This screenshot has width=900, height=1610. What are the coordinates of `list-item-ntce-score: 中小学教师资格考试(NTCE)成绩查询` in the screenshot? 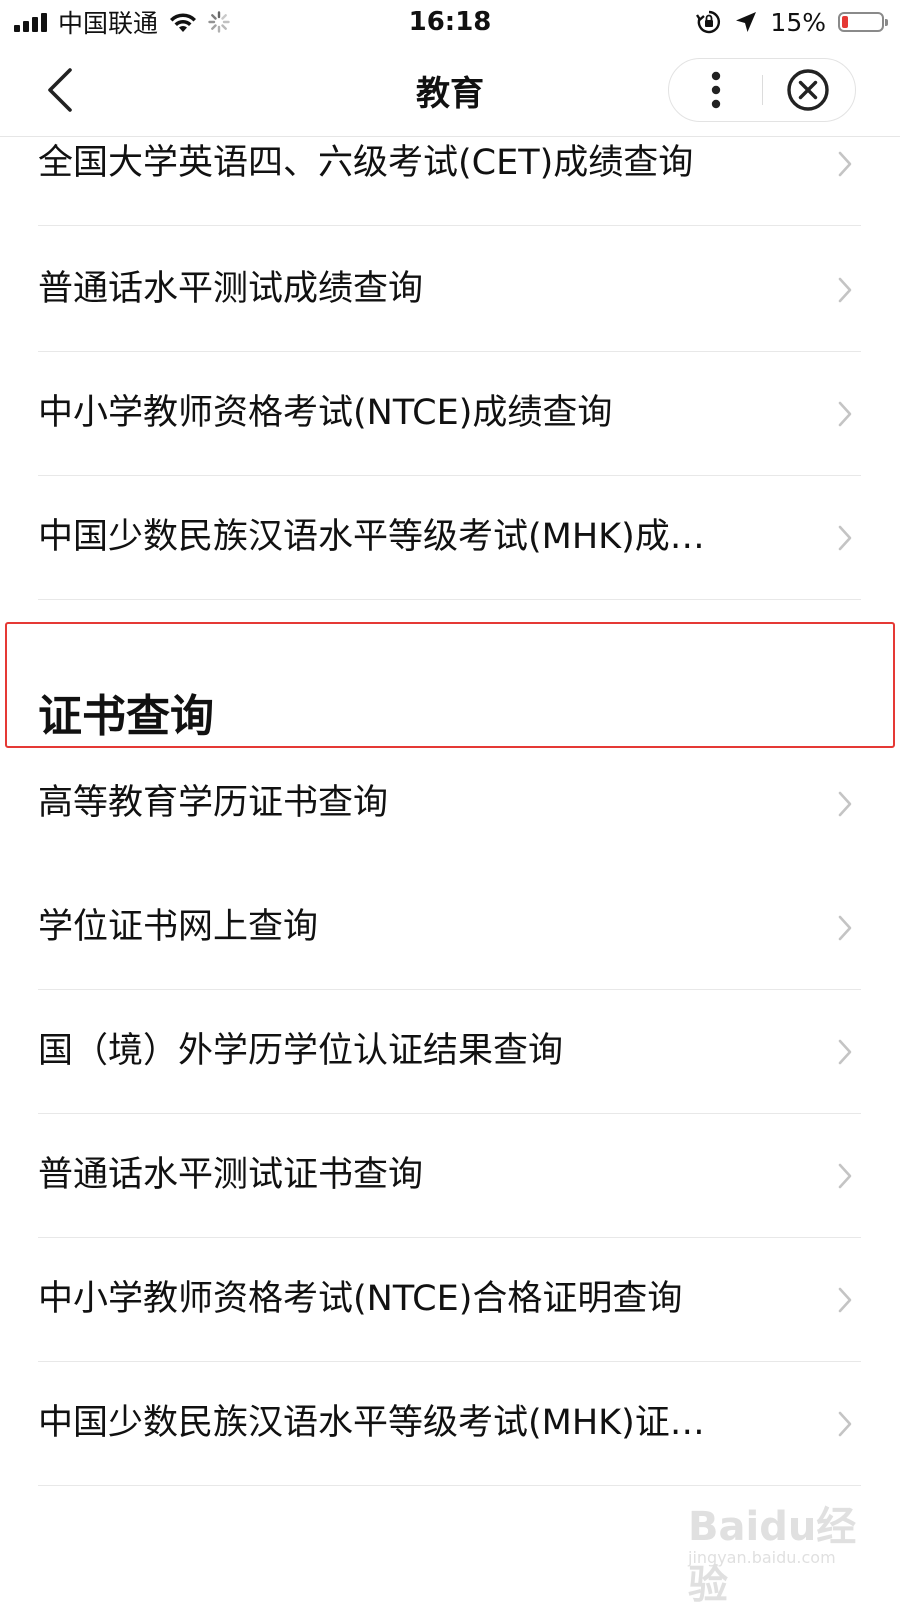 It's located at (449, 413).